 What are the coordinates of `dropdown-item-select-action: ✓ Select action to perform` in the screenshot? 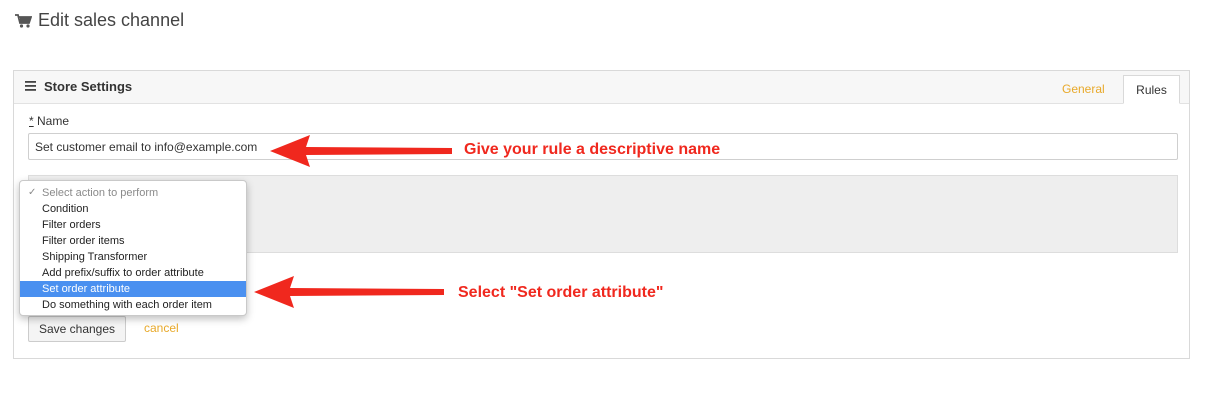 It's located at (133, 193).